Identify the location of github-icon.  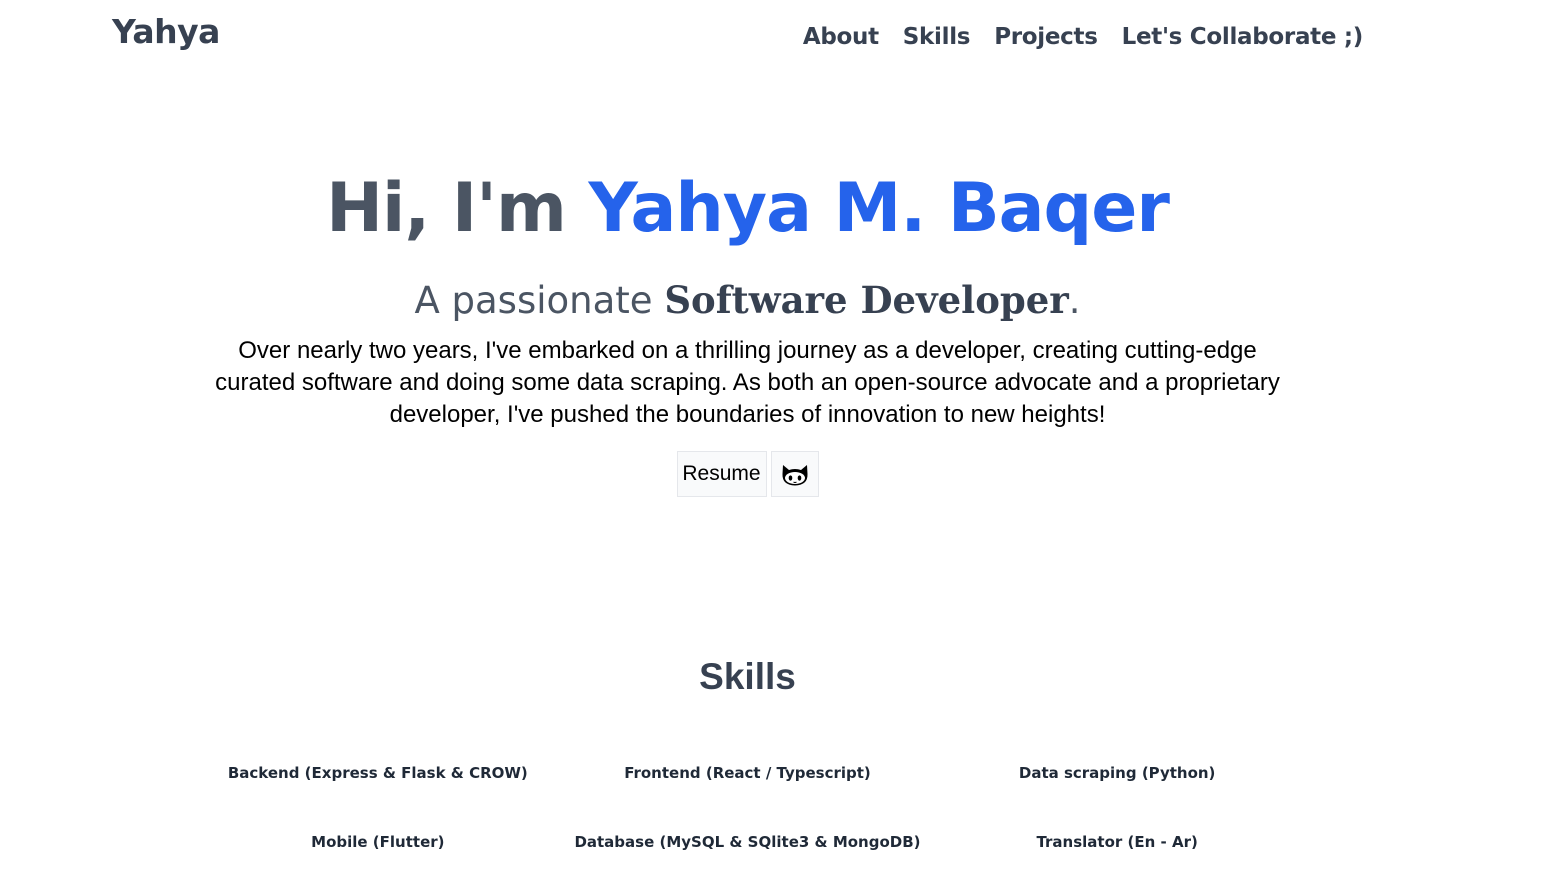
(794, 475).